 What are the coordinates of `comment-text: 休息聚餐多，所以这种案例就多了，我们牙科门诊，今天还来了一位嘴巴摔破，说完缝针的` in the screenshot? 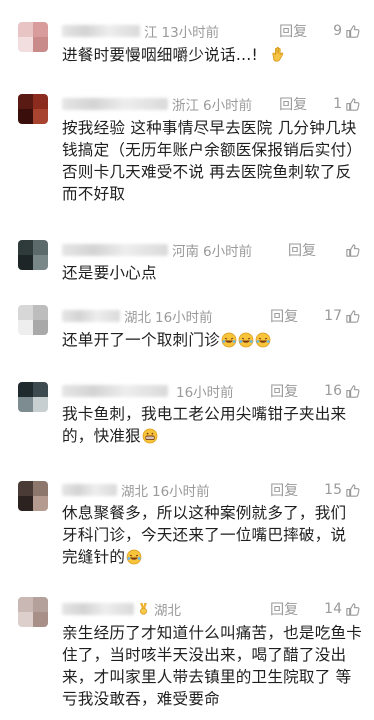 It's located at (204, 535).